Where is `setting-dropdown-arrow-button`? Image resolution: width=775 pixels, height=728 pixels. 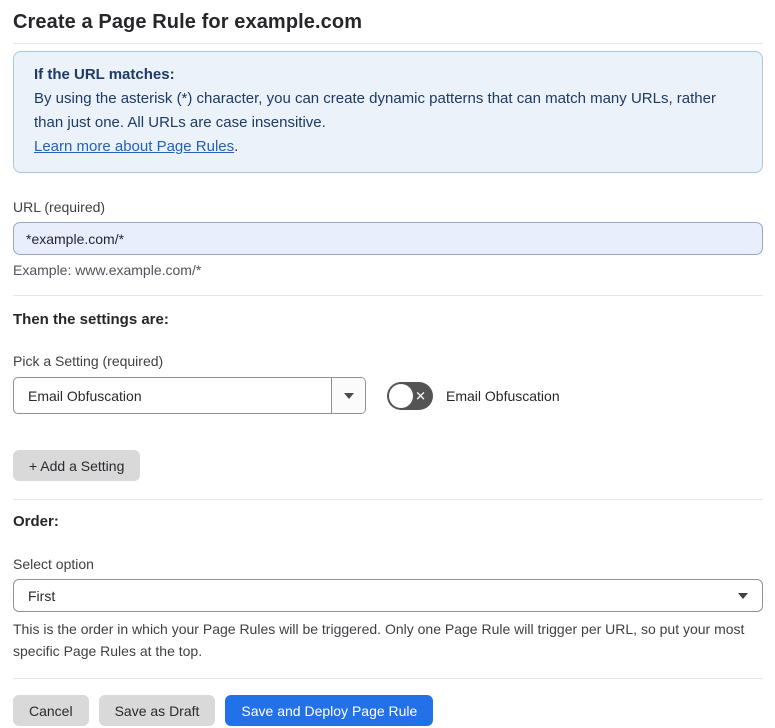 setting-dropdown-arrow-button is located at coordinates (348, 395).